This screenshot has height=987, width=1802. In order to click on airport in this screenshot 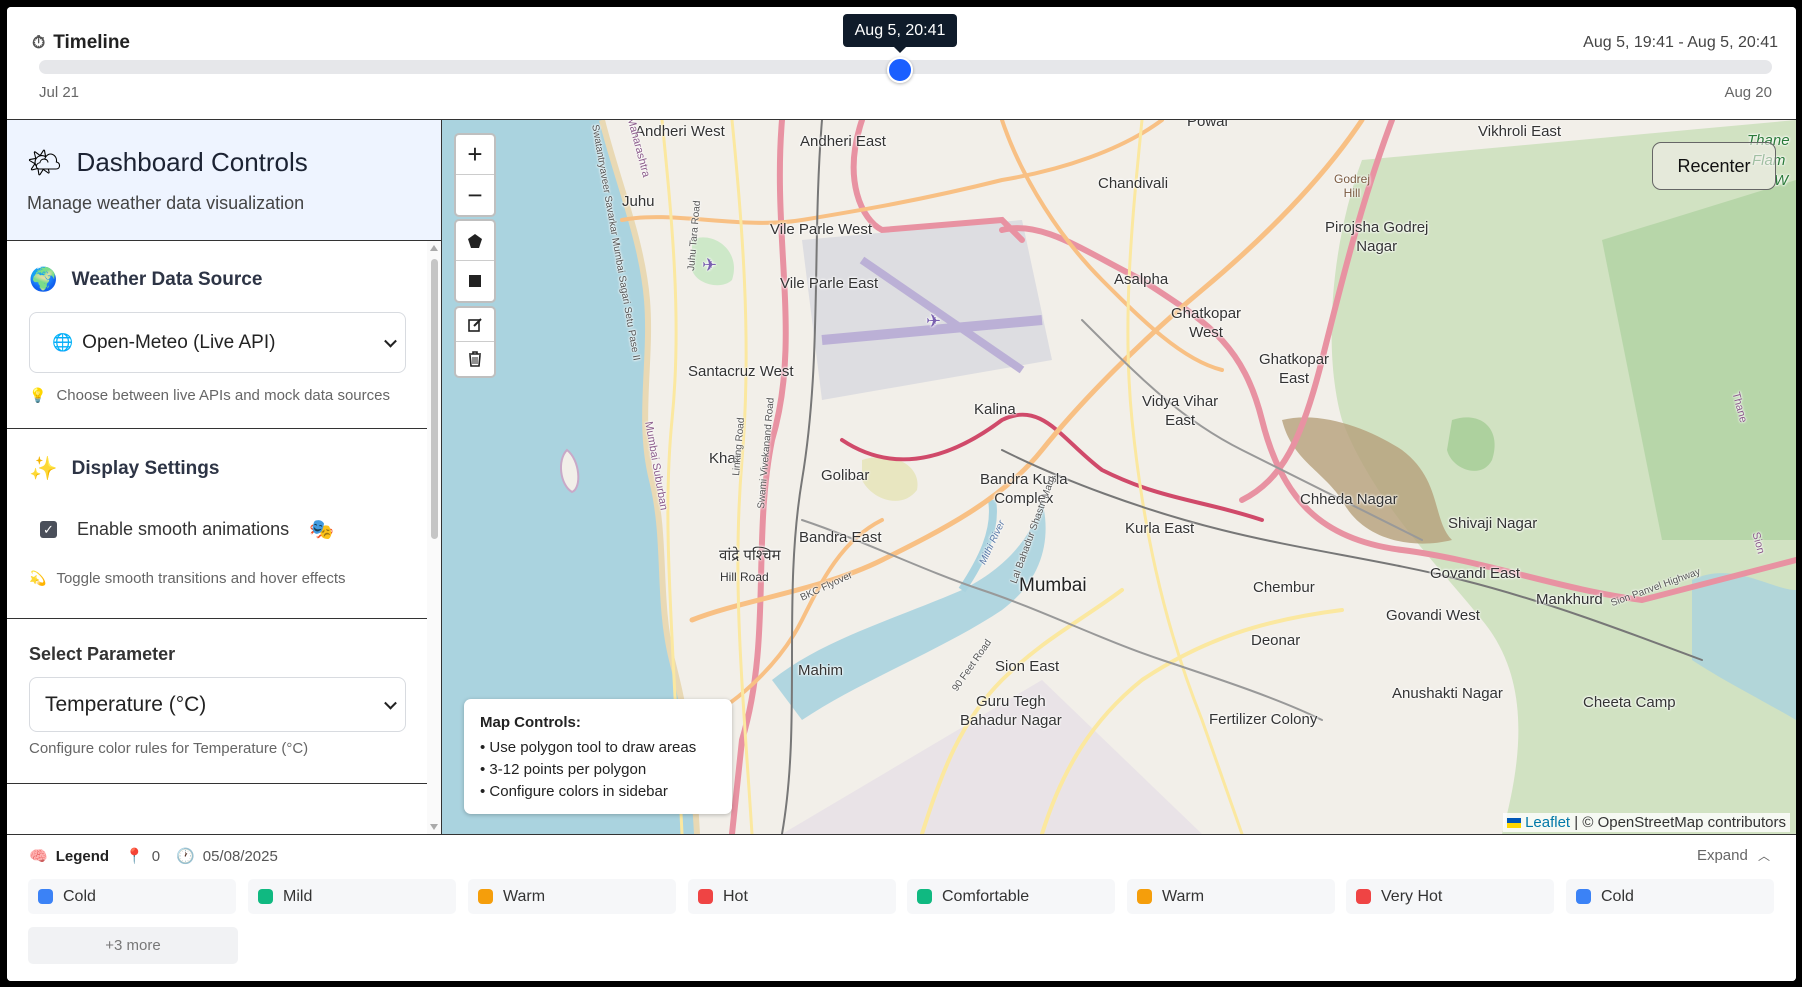, I will do `click(927, 310)`.